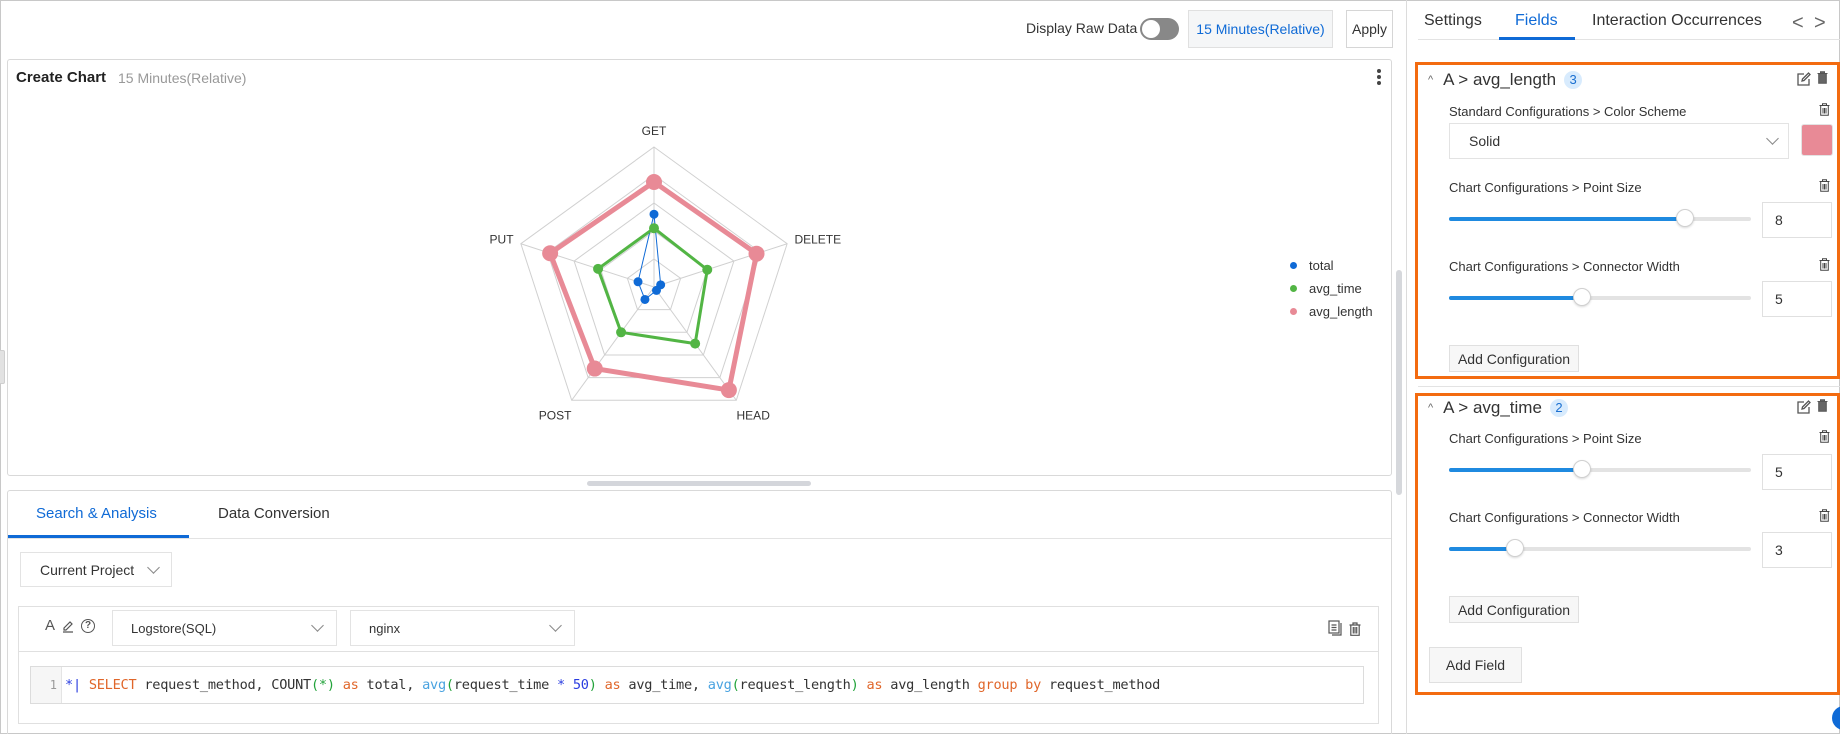  What do you see at coordinates (1820, 23) in the screenshot?
I see `chevron-right-icon: >` at bounding box center [1820, 23].